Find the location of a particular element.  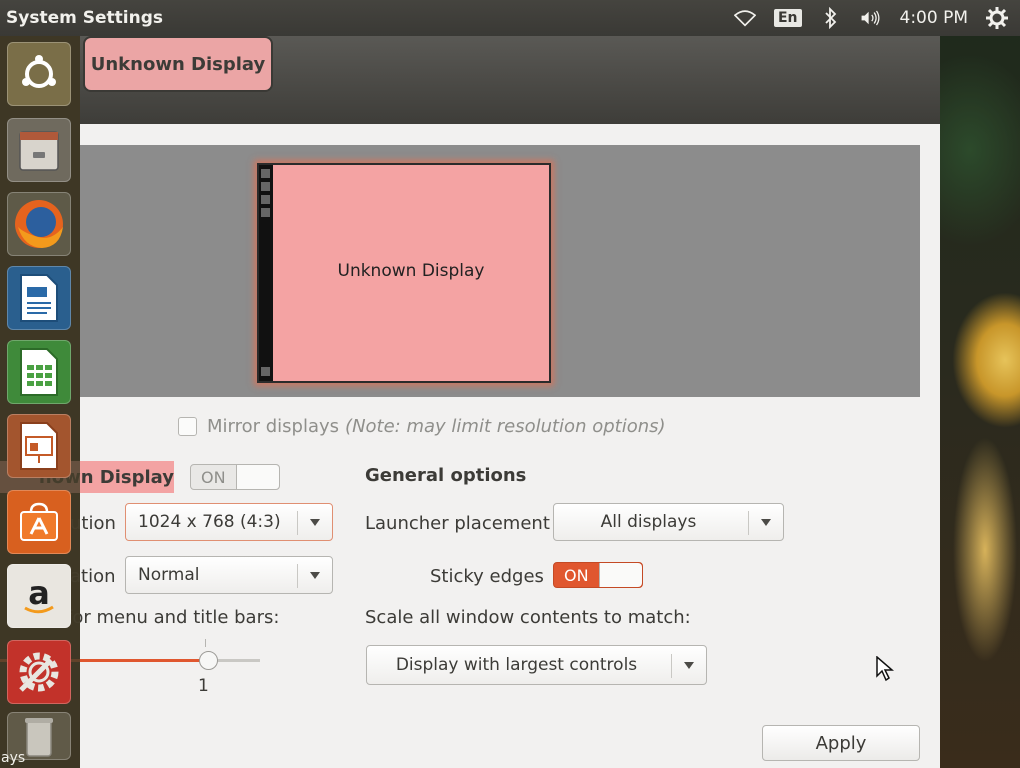

scale-slider-handle is located at coordinates (208, 660).